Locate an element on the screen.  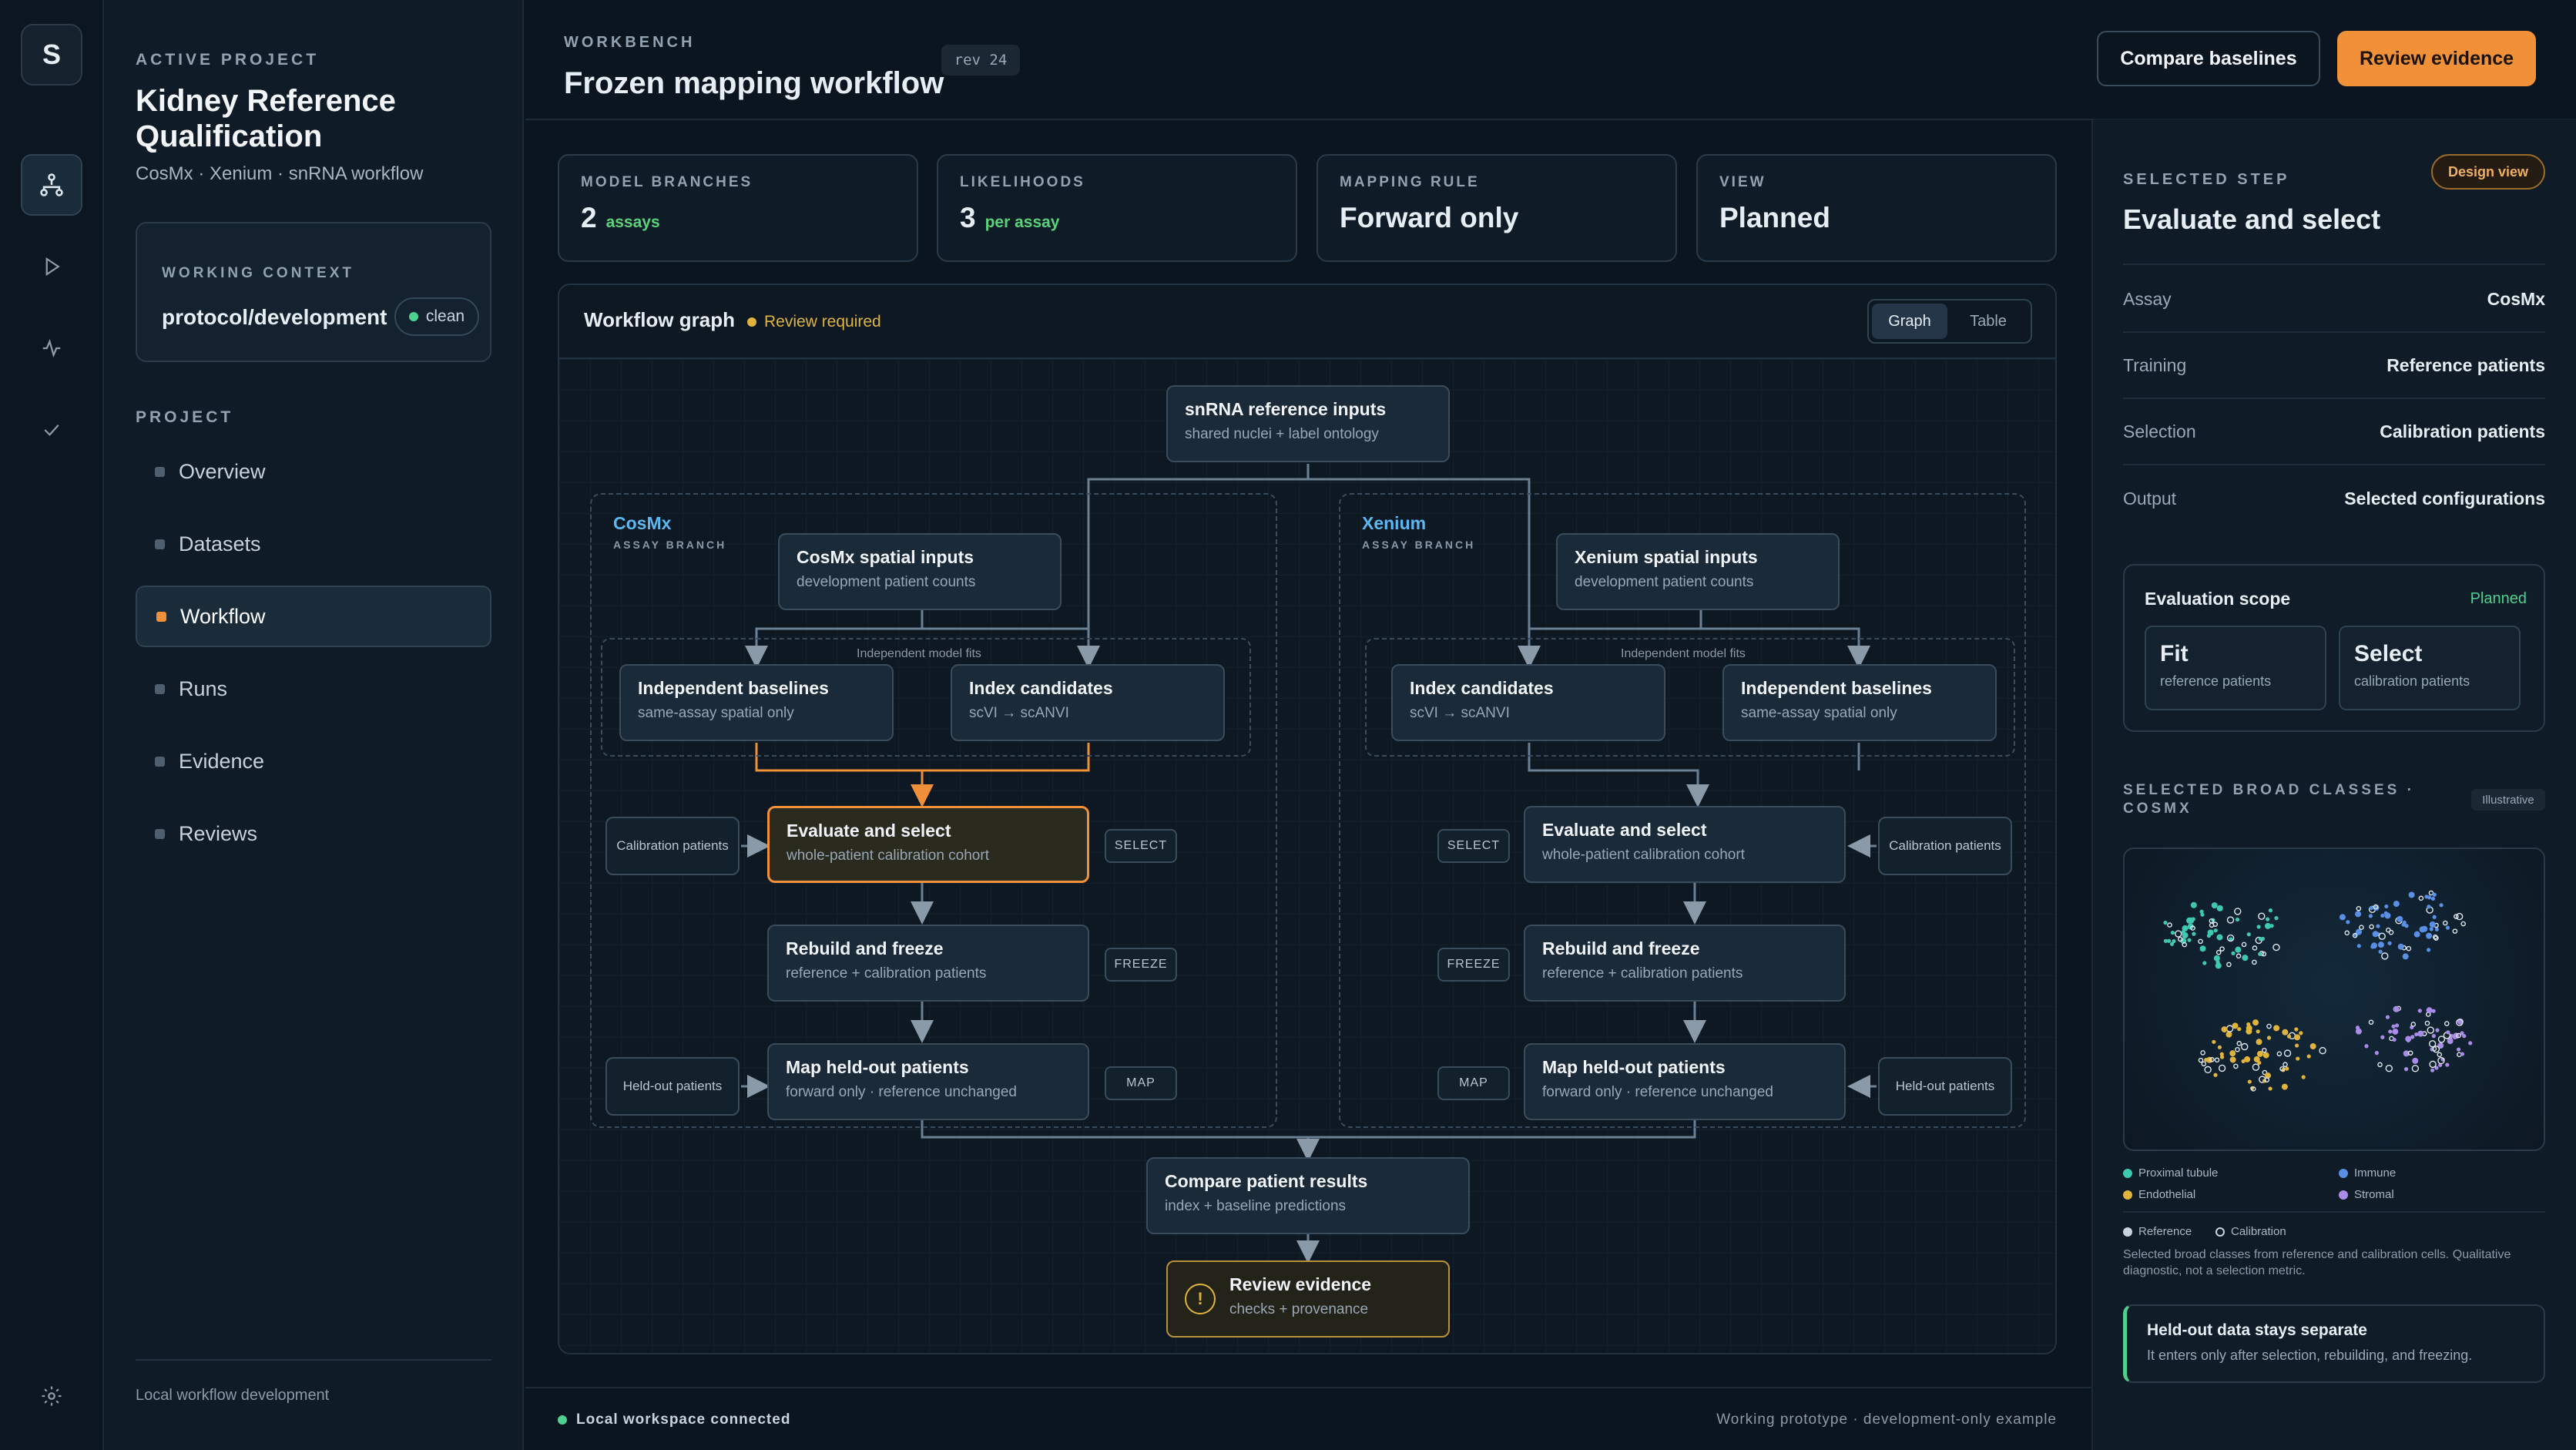
nav-item-reviews: Reviews is located at coordinates (313, 833).